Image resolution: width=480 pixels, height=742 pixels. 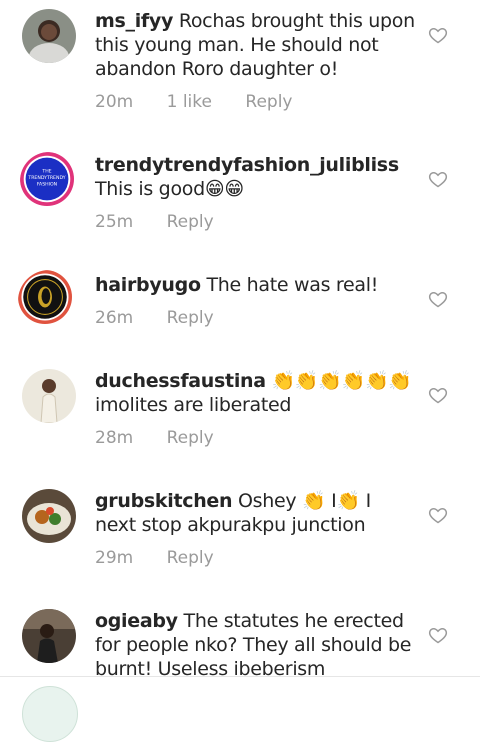 I want to click on comment-meta: 20m 1 like Reply, so click(x=207, y=102).